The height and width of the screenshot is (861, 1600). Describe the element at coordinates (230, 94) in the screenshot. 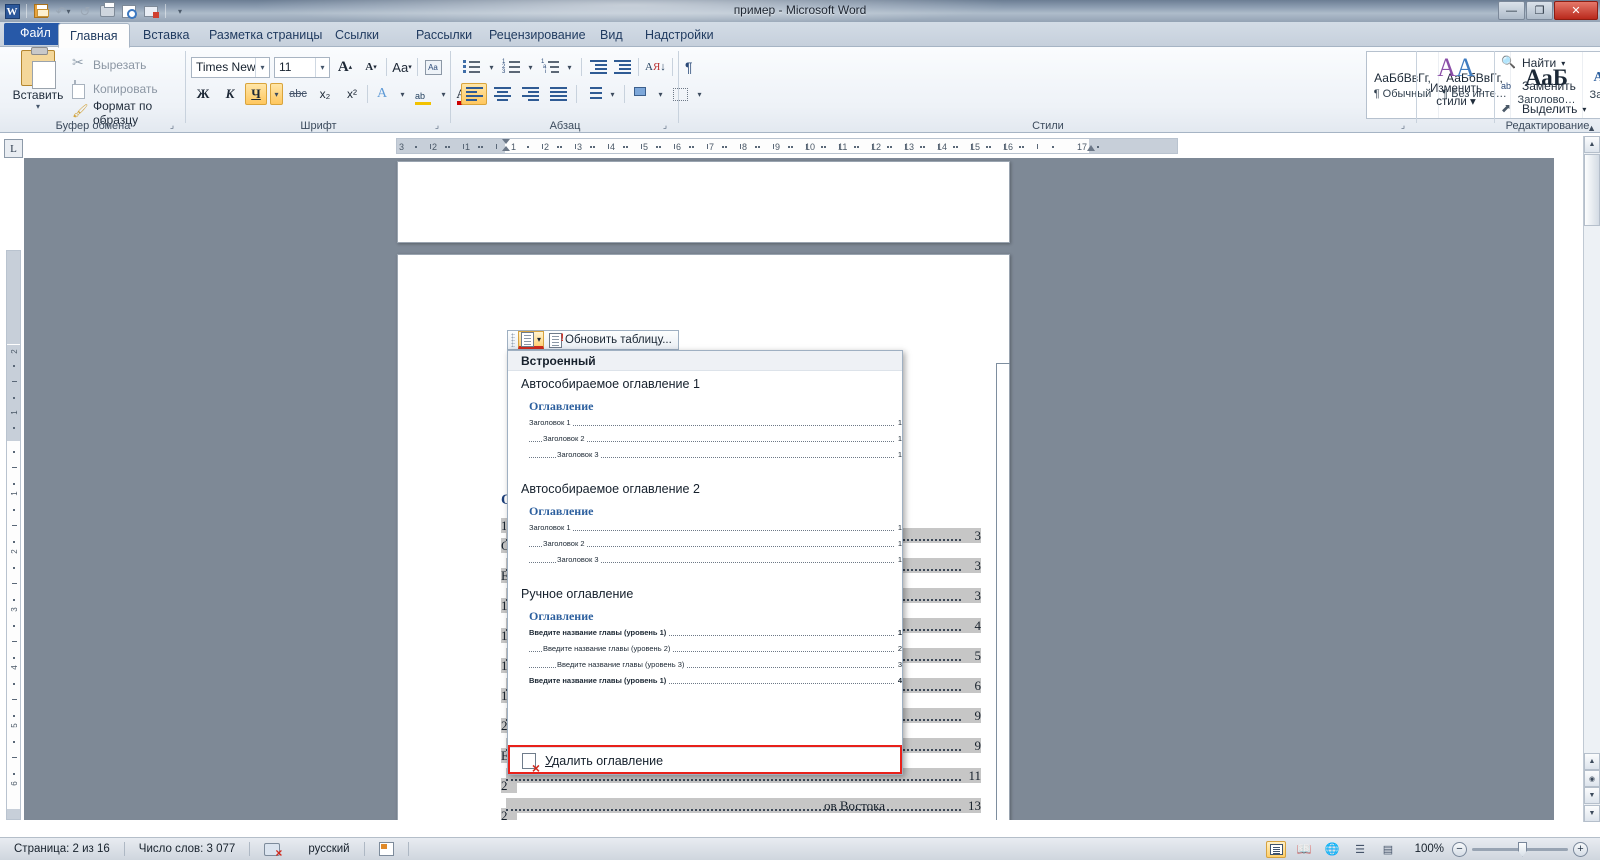

I see `italic-button: К` at that location.